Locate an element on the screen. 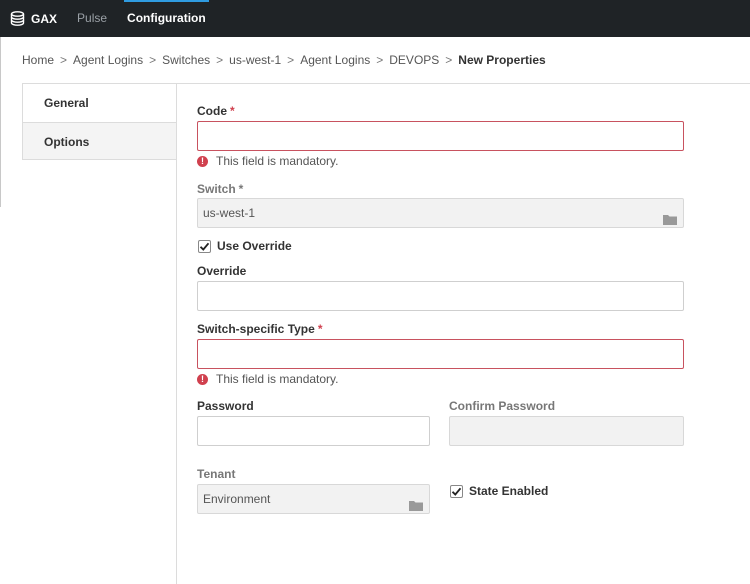 This screenshot has height=584, width=750. breadcrumb-switch: us-west-1 is located at coordinates (255, 60).